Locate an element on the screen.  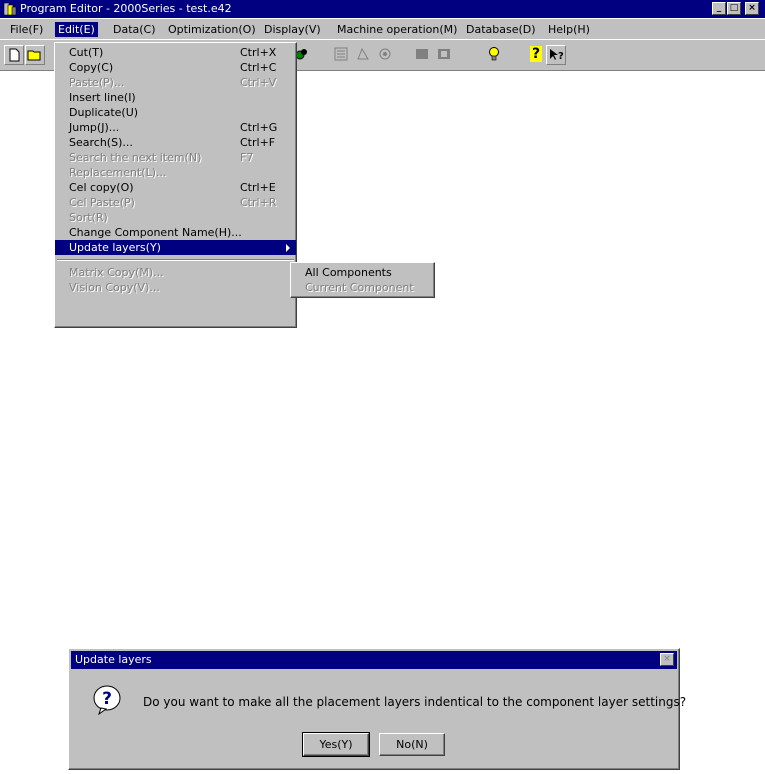
settings-icon is located at coordinates (385, 55).